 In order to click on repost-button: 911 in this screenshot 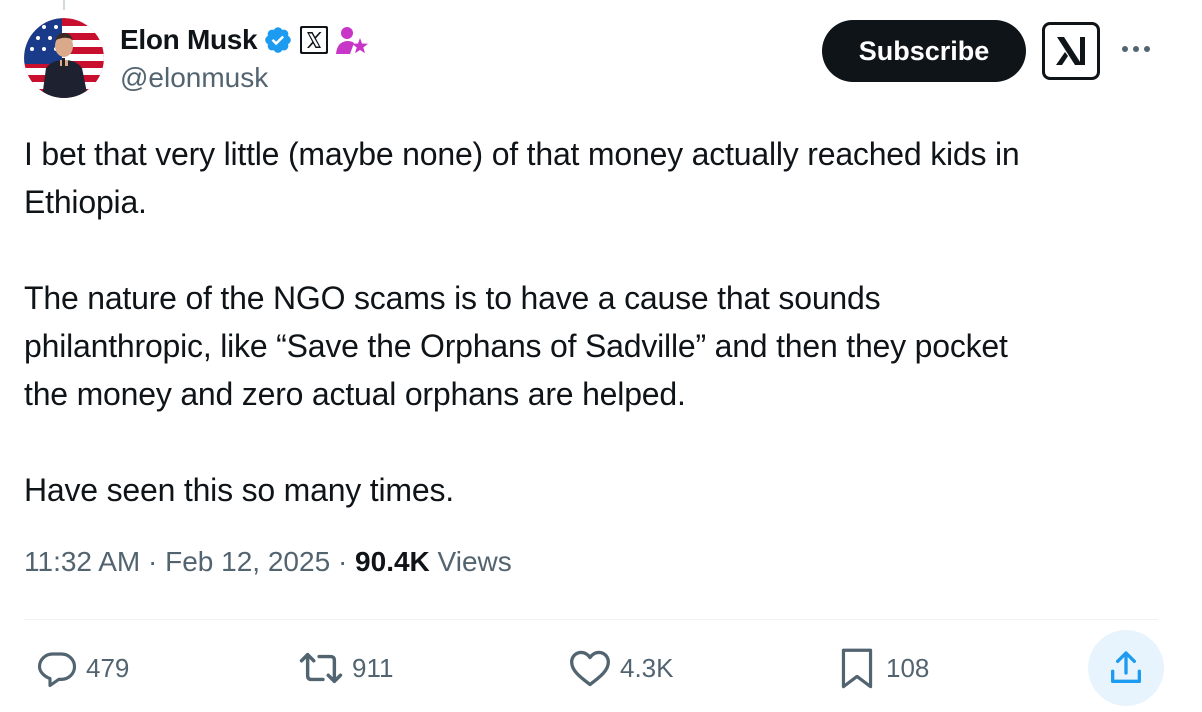, I will do `click(345, 668)`.